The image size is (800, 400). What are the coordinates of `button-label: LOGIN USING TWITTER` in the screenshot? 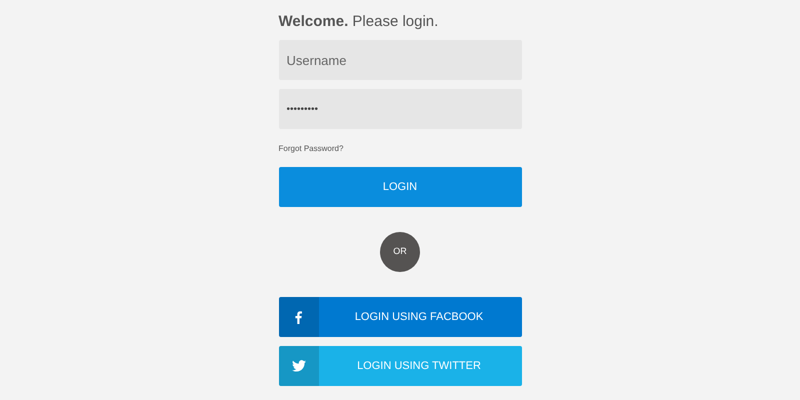 It's located at (419, 366).